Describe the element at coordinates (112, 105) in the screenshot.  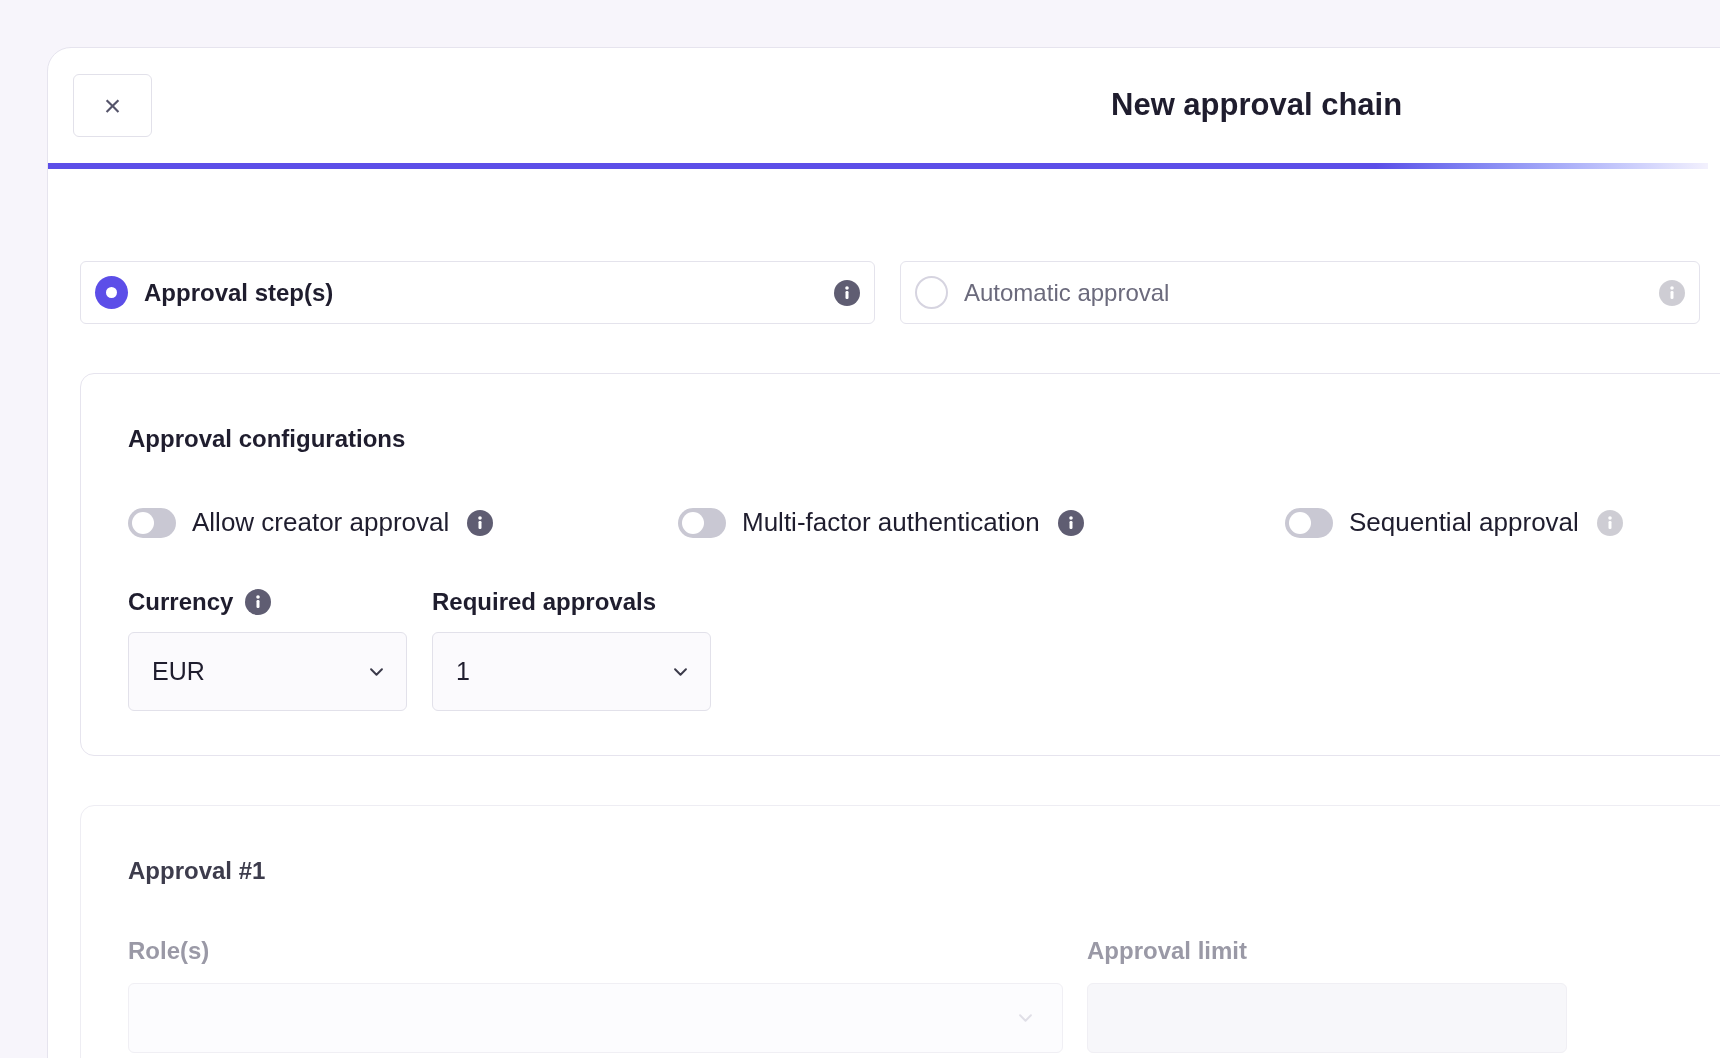
I see `close-button: ×` at that location.